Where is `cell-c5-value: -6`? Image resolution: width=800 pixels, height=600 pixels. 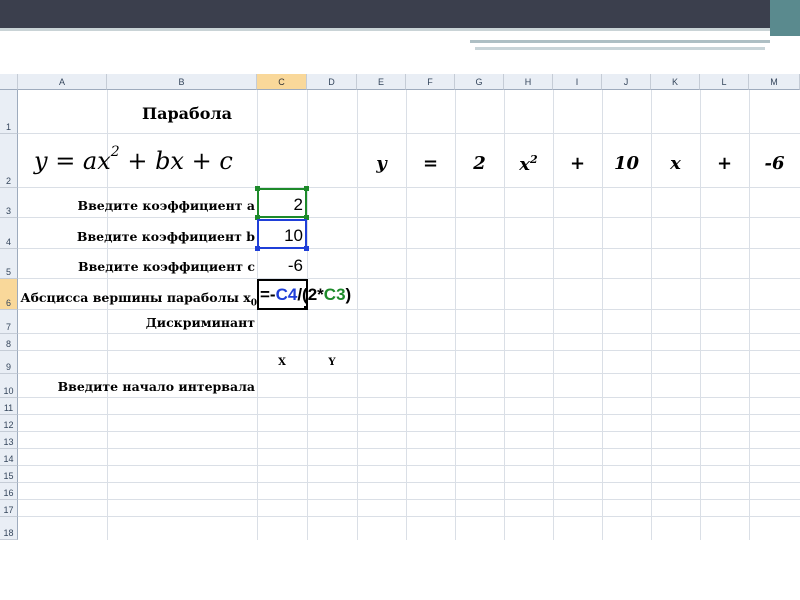
cell-c5-value: -6 is located at coordinates (280, 266).